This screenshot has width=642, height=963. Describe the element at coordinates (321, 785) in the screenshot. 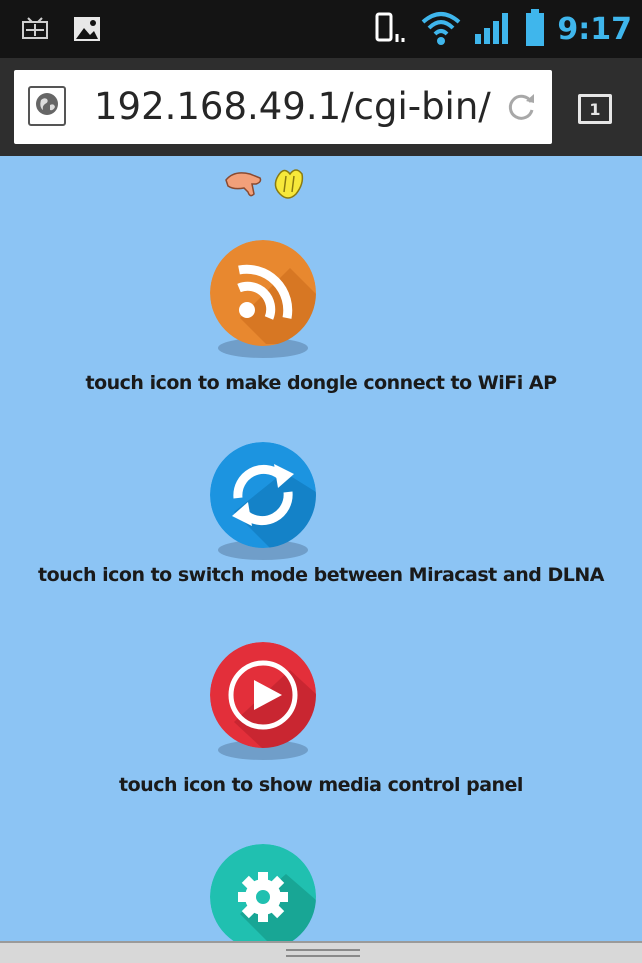

I see `media-control-label: touch icon to show media control panel` at that location.